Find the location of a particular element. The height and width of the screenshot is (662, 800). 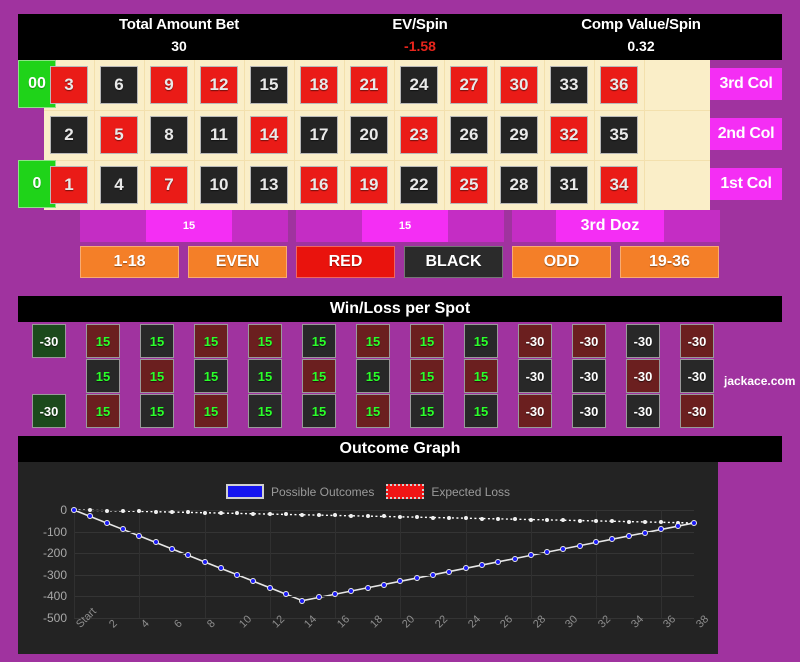

bet-high: 19-36 is located at coordinates (669, 262).